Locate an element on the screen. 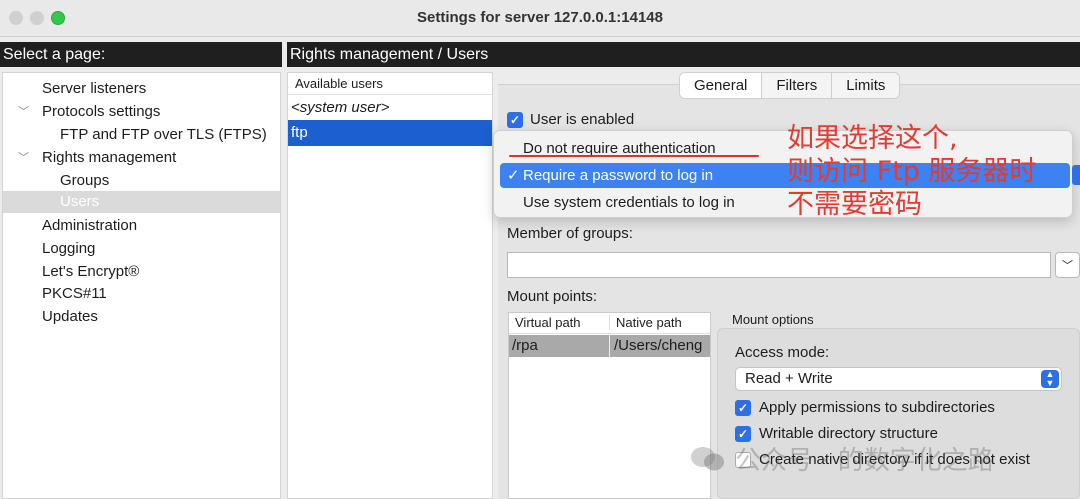  native-path-cell: /Users/cheng is located at coordinates (659, 346).